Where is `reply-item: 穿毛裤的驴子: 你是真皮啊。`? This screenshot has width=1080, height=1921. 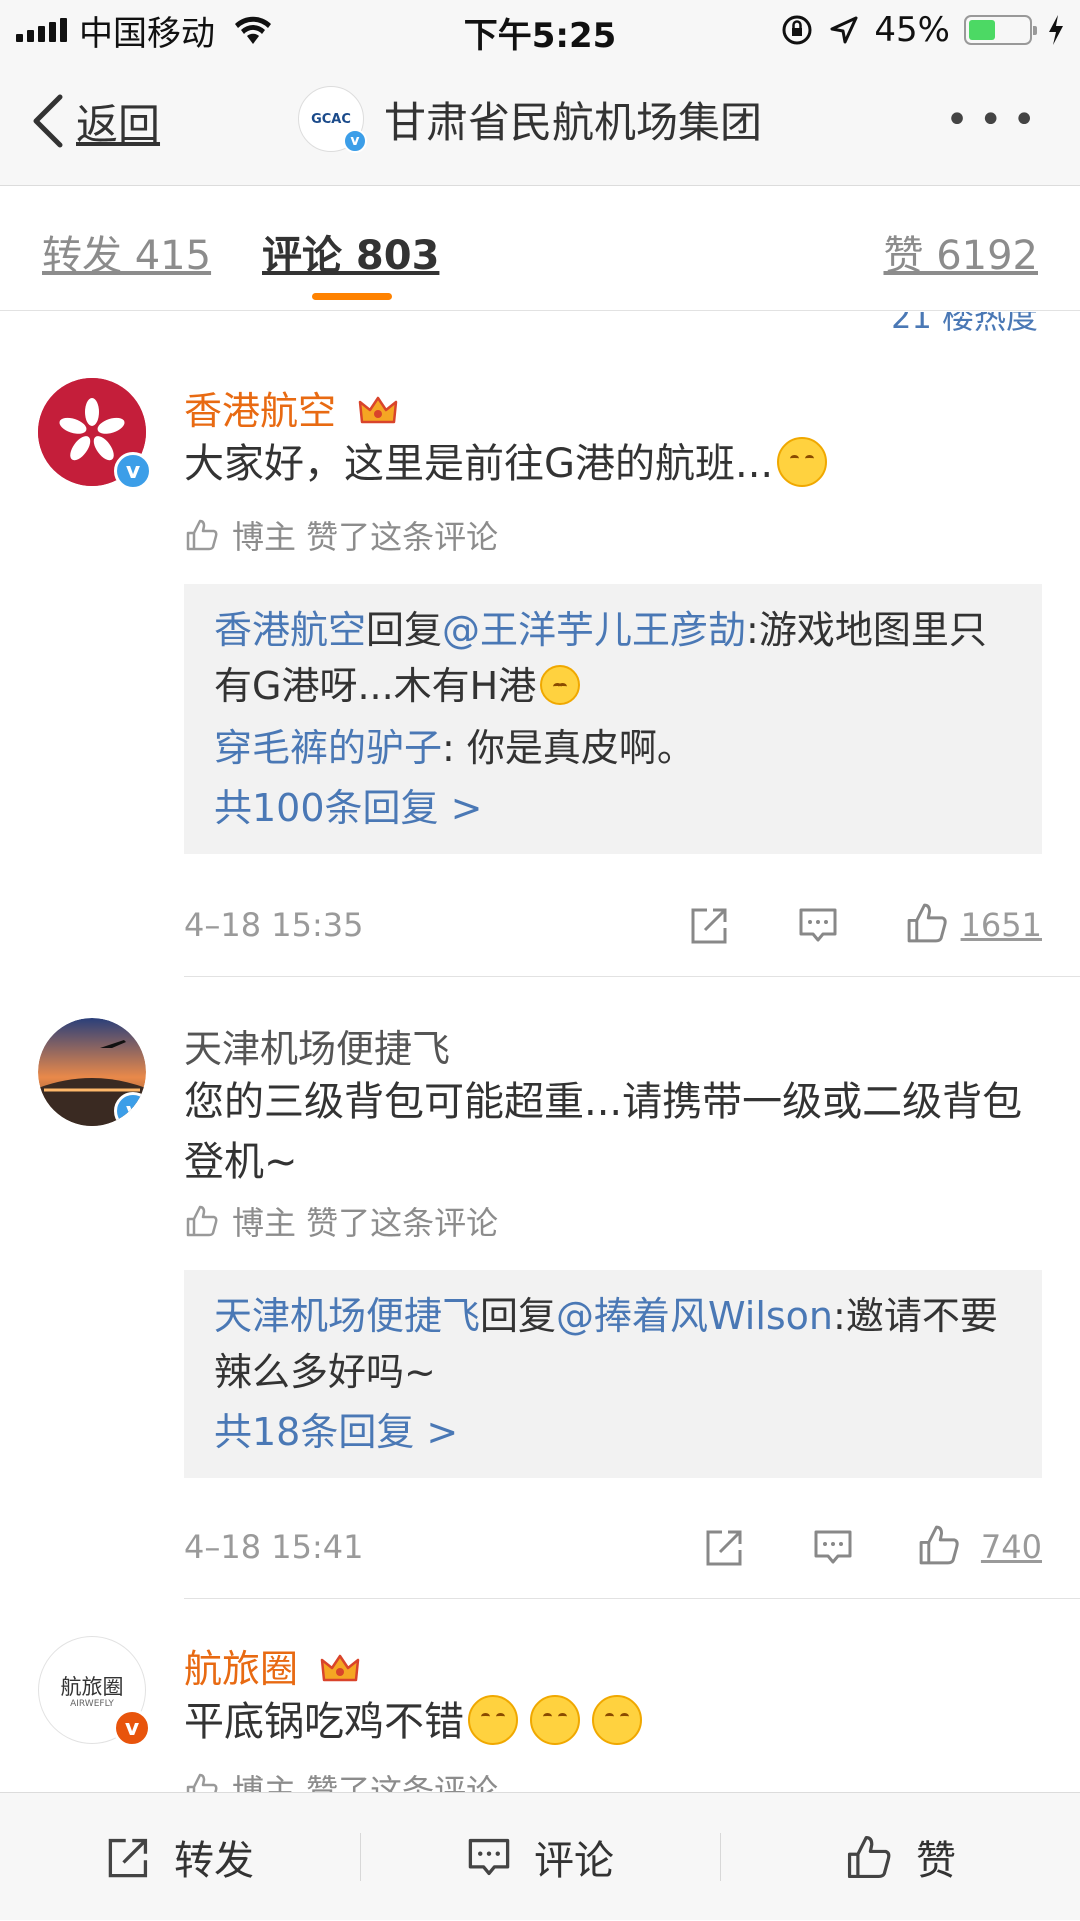
reply-item: 穿毛裤的驴子: 你是真皮啊。 is located at coordinates (613, 748).